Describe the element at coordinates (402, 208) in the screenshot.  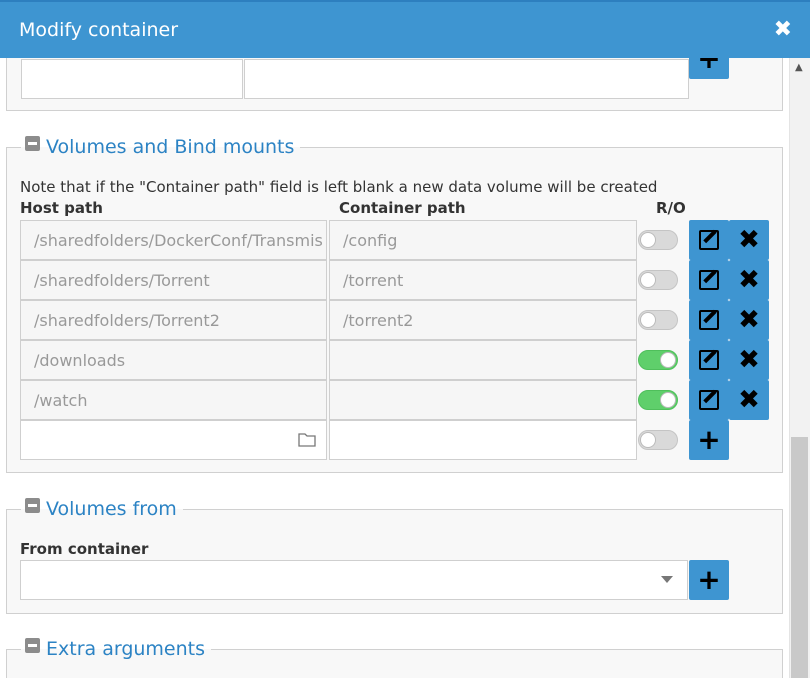
I see `container-path-header: Container path` at that location.